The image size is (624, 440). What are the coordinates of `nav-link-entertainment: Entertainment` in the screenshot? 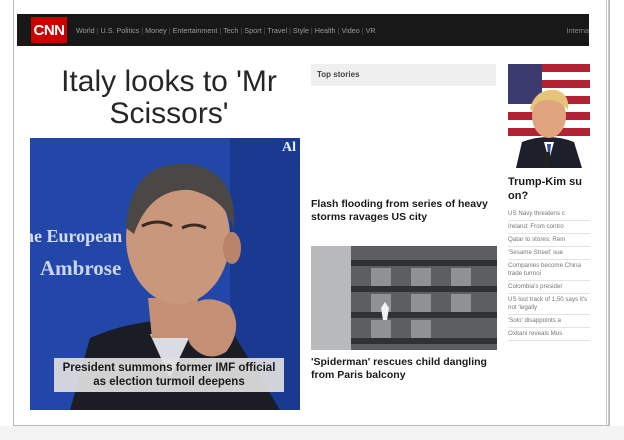 It's located at (195, 30).